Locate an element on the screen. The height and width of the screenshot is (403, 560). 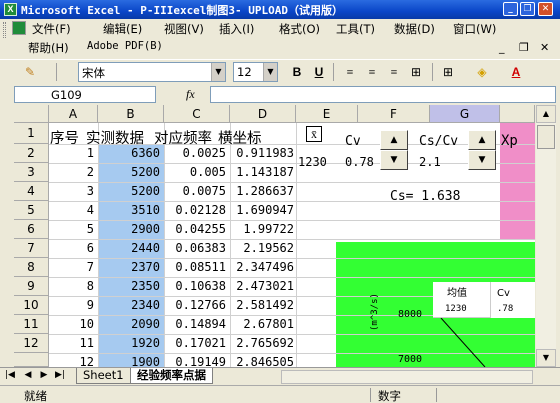
cell-axis: 1.143187 is located at coordinates (263, 172).